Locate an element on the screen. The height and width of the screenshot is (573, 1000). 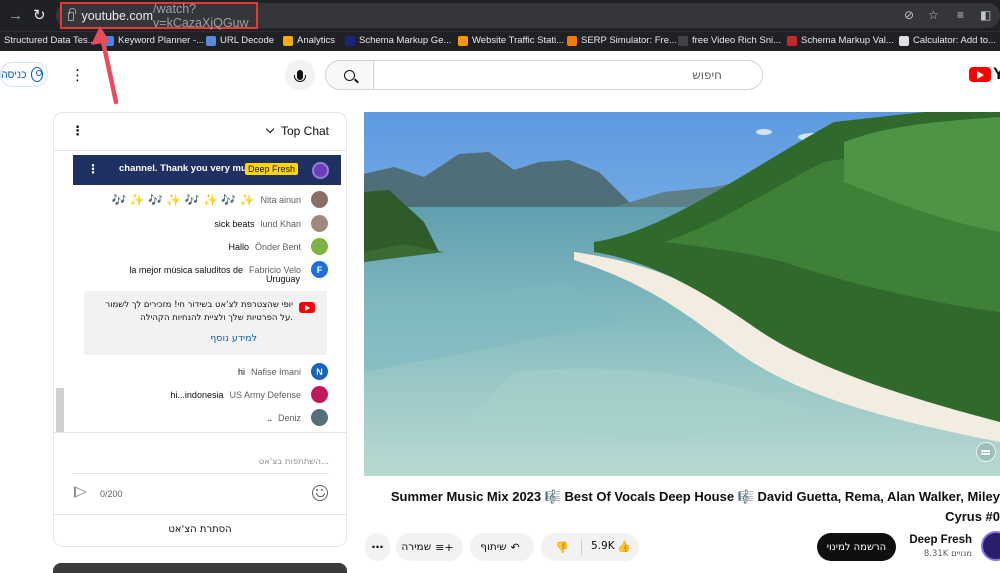
send-icon is located at coordinates (80, 492).